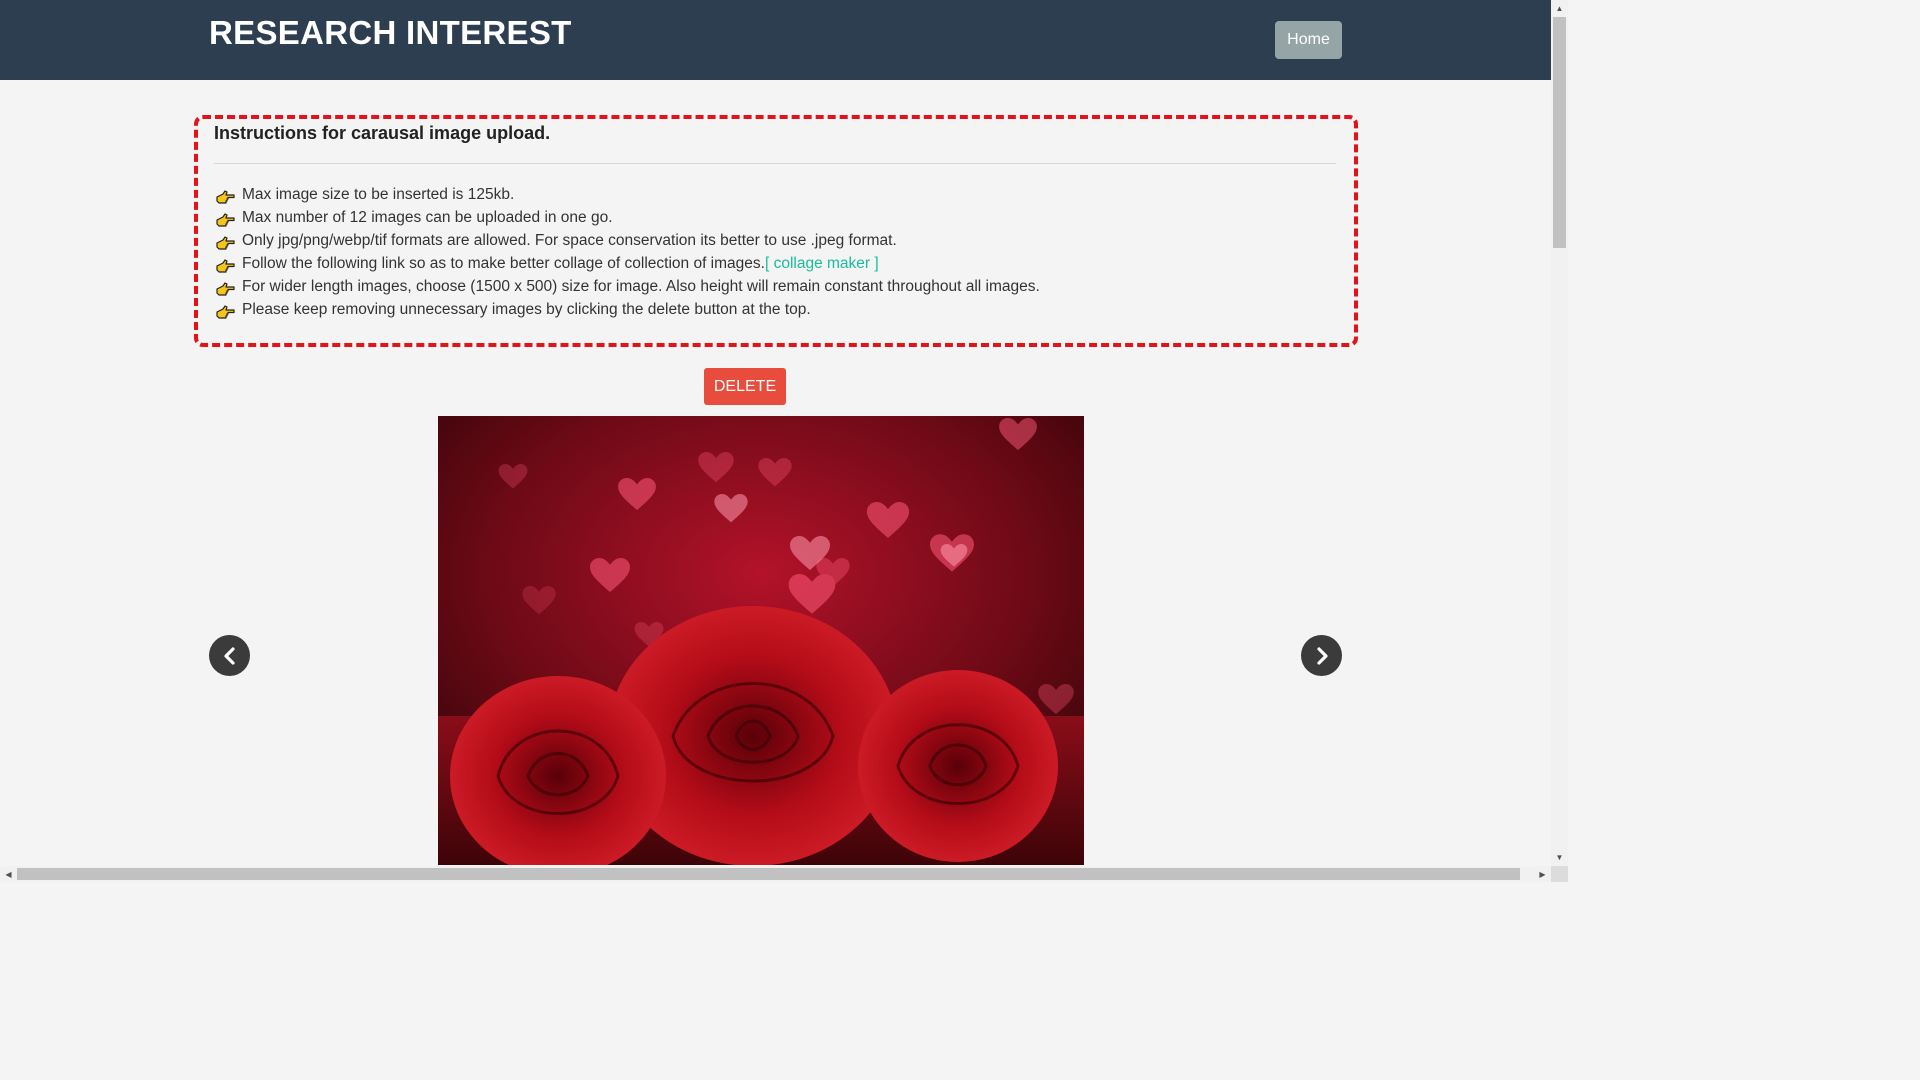 This screenshot has height=1080, width=1920. What do you see at coordinates (1542, 874) in the screenshot?
I see `scroll-right-arrow-icon: ▶` at bounding box center [1542, 874].